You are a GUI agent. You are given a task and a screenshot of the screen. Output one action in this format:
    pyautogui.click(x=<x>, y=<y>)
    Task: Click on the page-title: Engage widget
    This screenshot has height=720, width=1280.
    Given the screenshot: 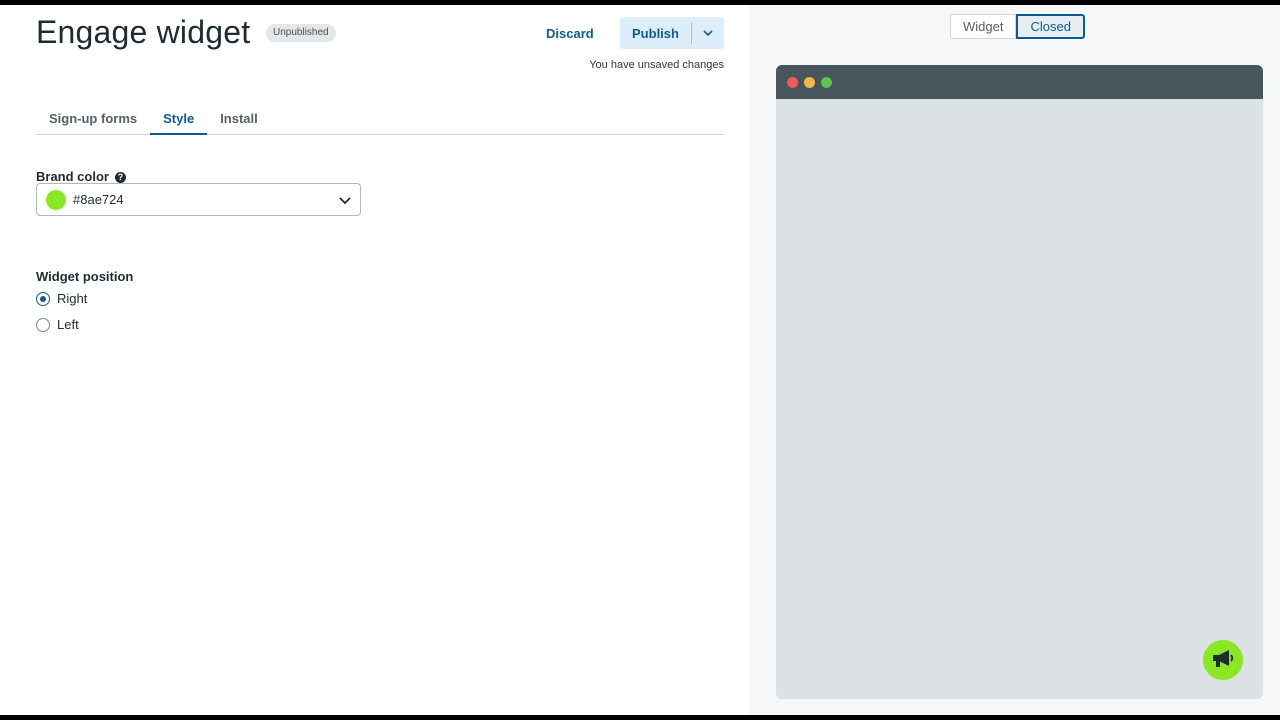 What is the action you would take?
    pyautogui.click(x=143, y=32)
    